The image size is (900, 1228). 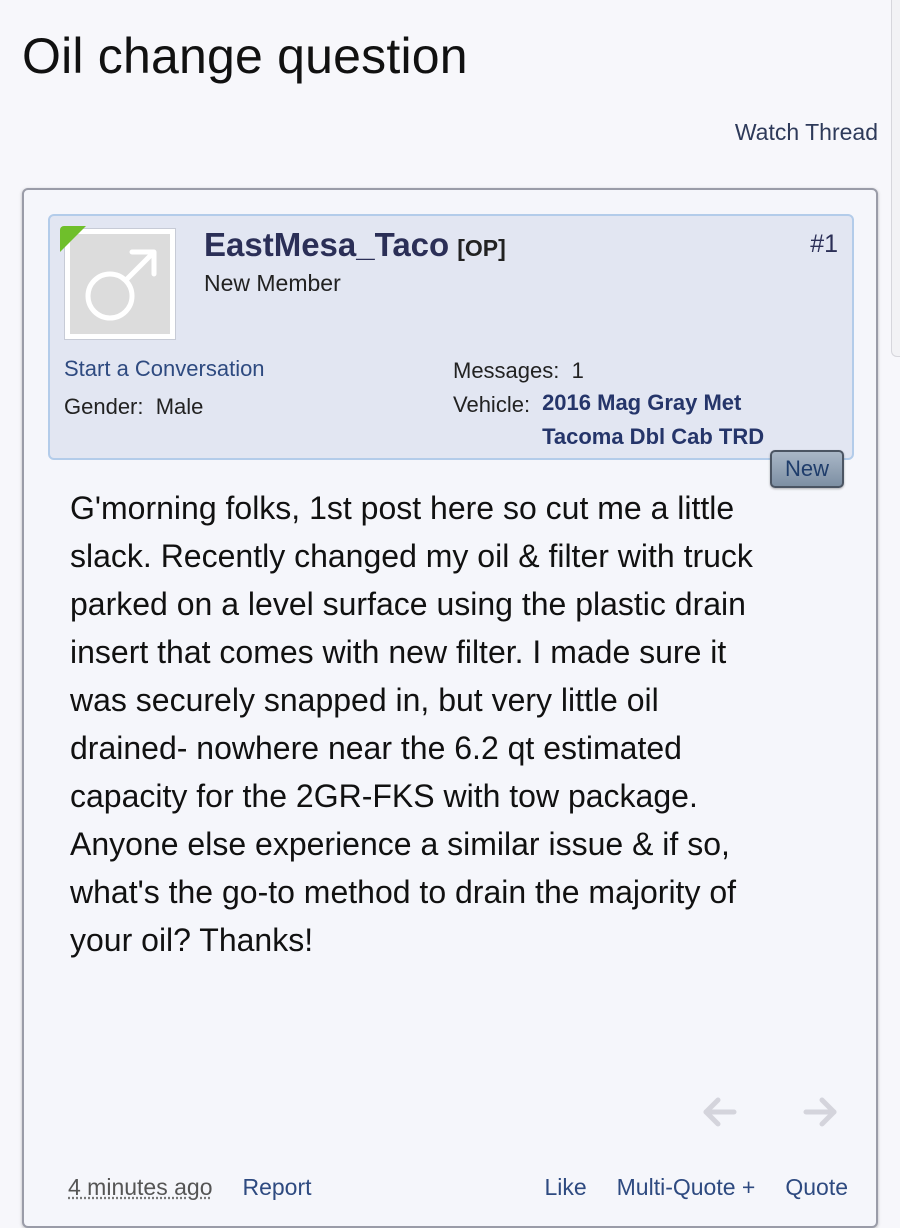 What do you see at coordinates (481, 248) in the screenshot?
I see `op-badge: [OP]` at bounding box center [481, 248].